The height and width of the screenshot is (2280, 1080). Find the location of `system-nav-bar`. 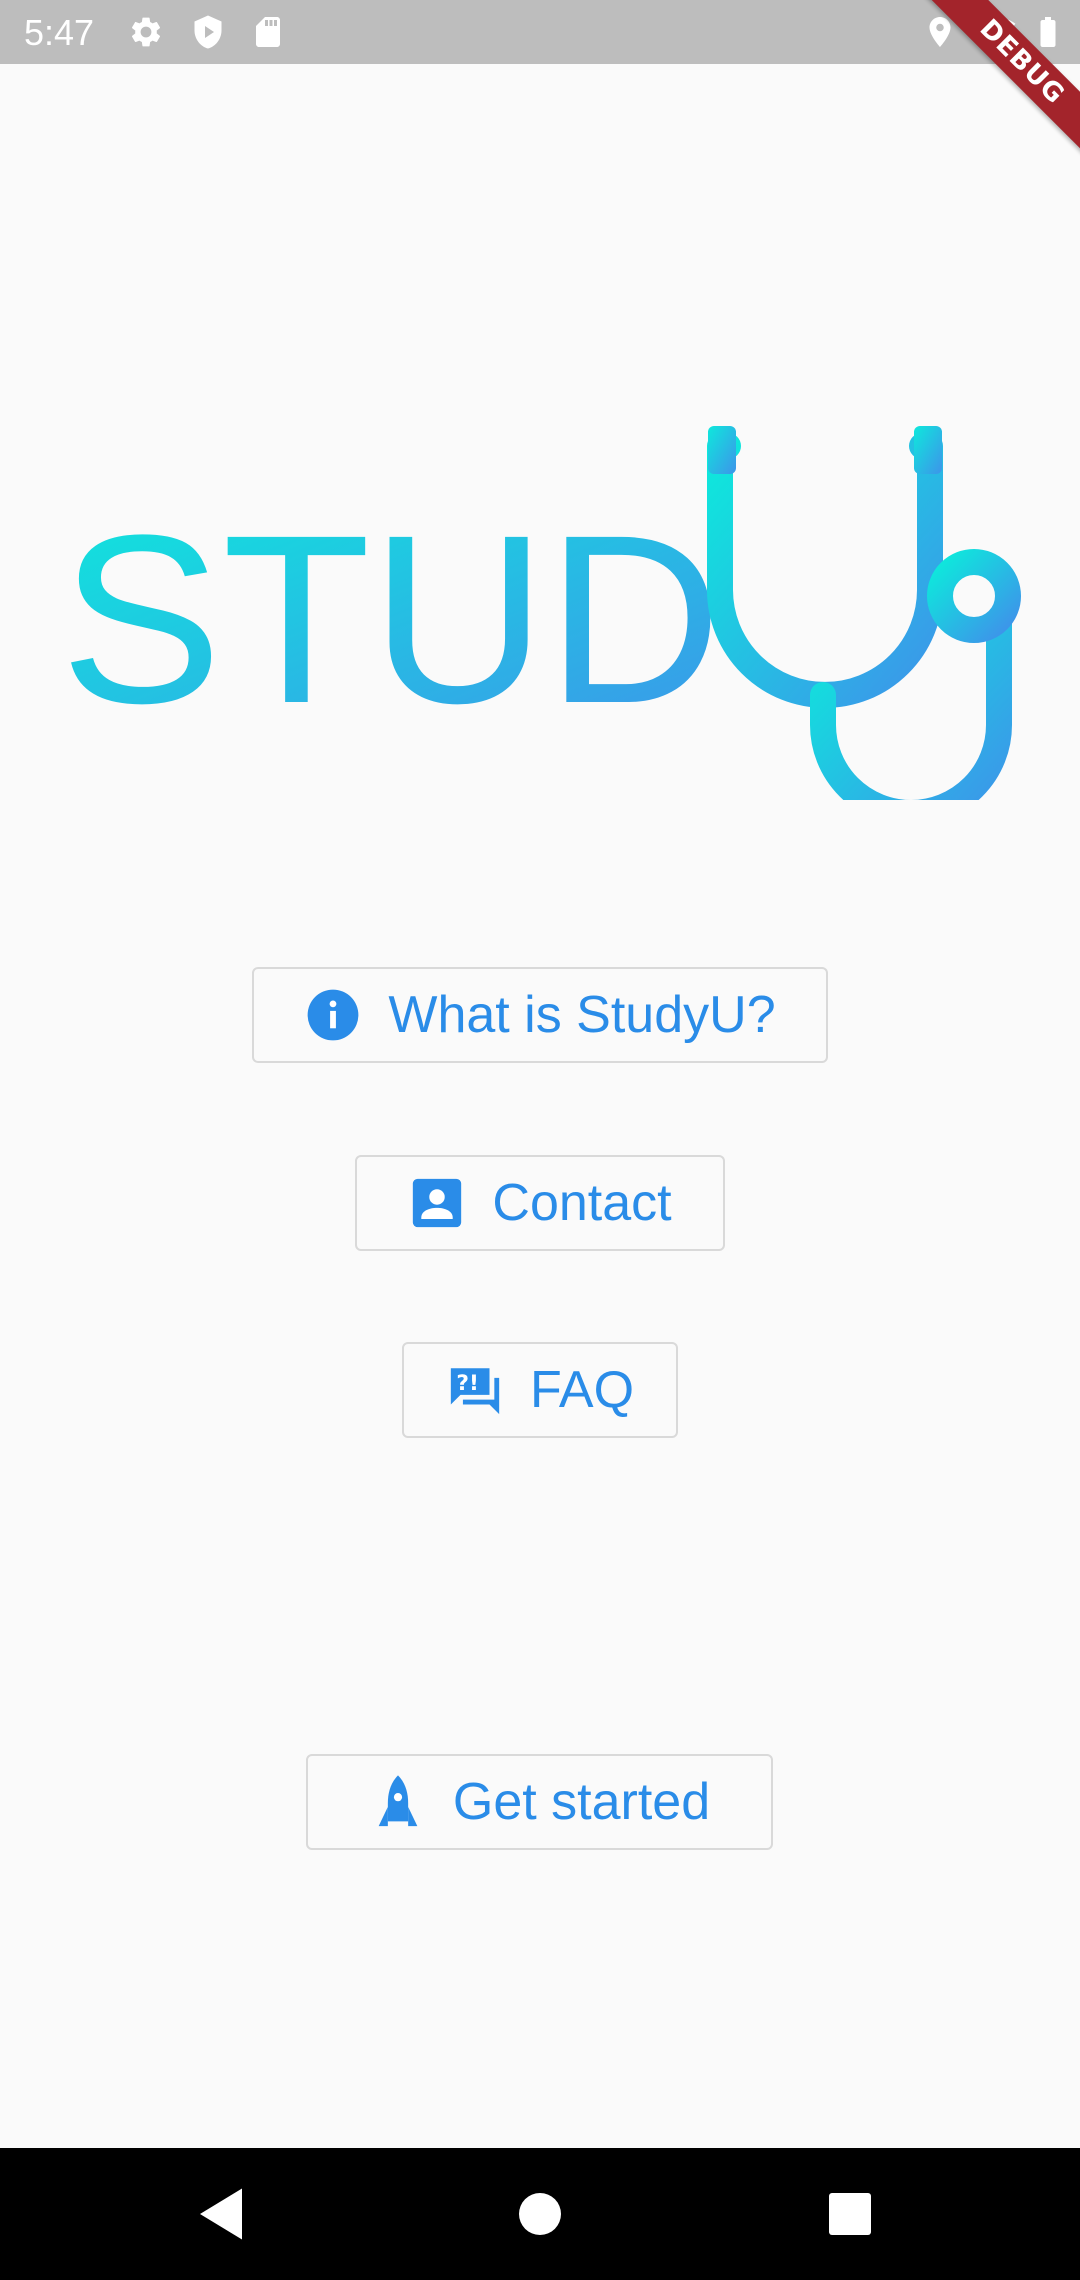

system-nav-bar is located at coordinates (540, 2214).